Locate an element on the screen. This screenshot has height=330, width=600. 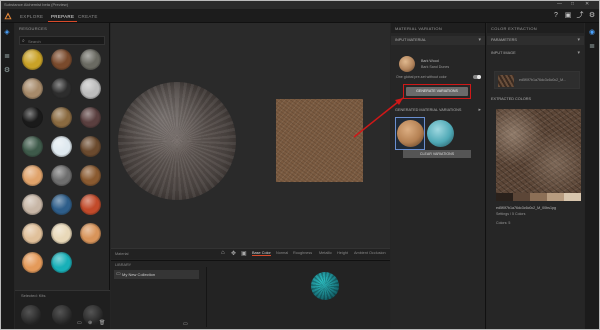
input-image-label: INPUT IMAGE is located at coordinates (503, 53).